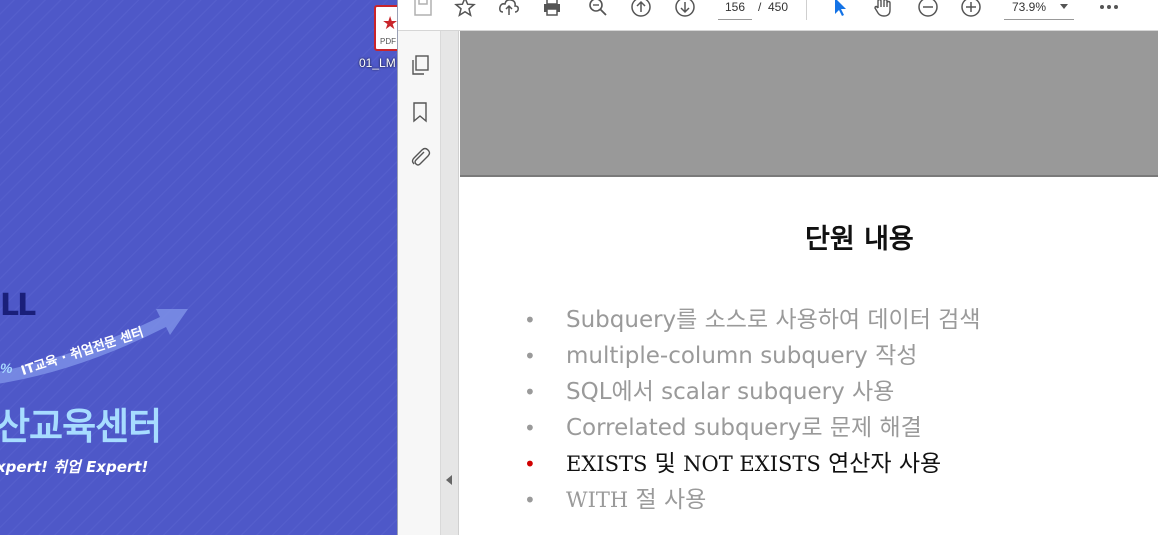 The height and width of the screenshot is (535, 1158). Describe the element at coordinates (420, 65) in the screenshot. I see `page-thumbnails-icon` at that location.